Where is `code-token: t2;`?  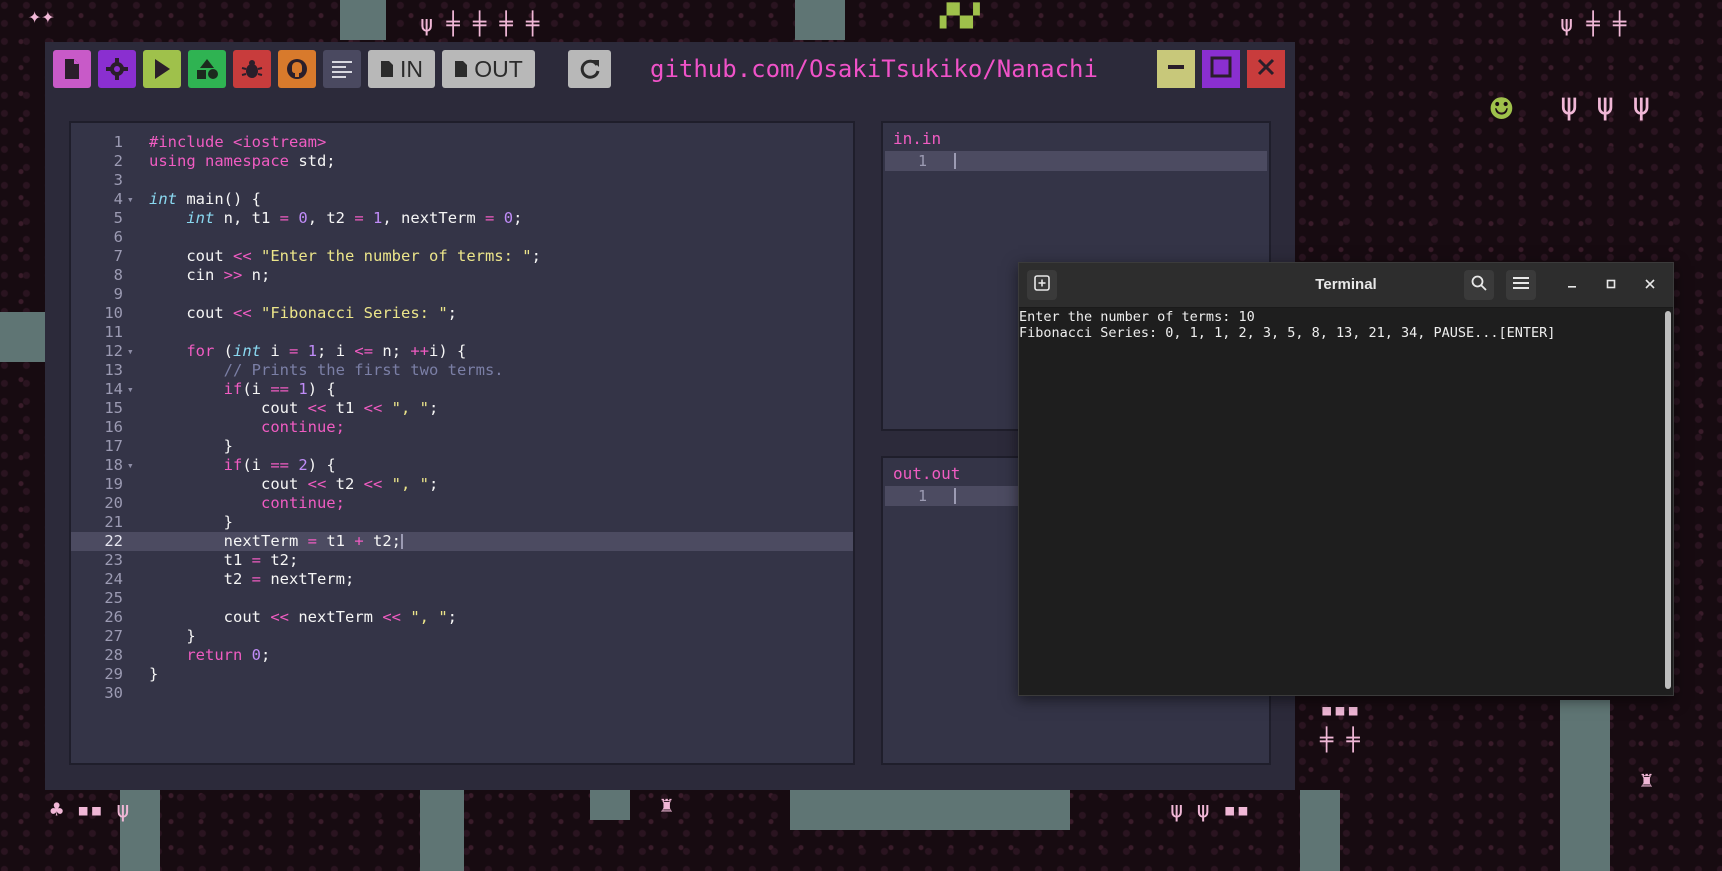
code-token: t2; is located at coordinates (280, 560).